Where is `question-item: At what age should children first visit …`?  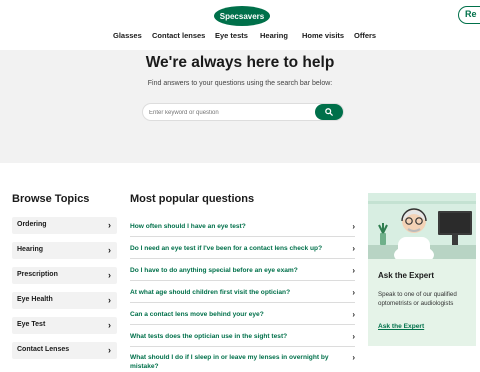 question-item: At what age should children first visit … is located at coordinates (242, 295).